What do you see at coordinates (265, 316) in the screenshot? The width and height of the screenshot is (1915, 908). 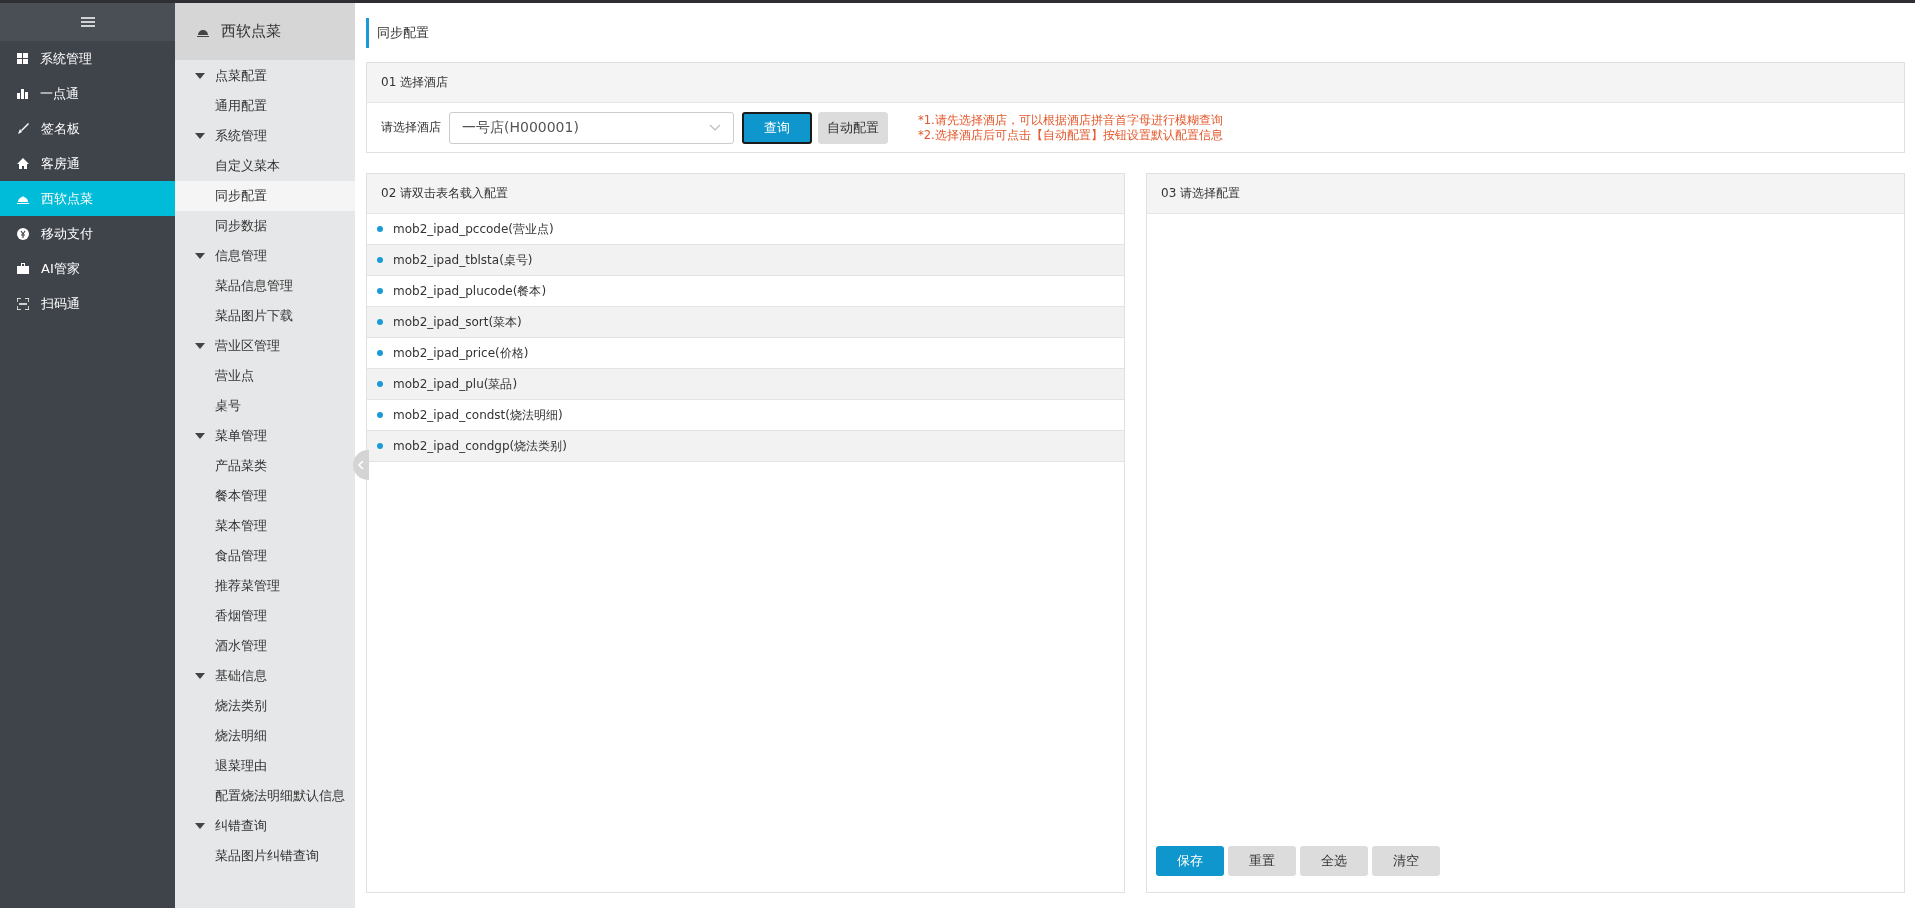 I see `menu-item: 菜品图片下载` at bounding box center [265, 316].